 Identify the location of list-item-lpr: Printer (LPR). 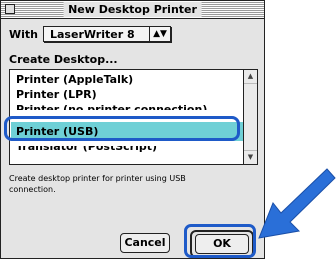
(56, 95).